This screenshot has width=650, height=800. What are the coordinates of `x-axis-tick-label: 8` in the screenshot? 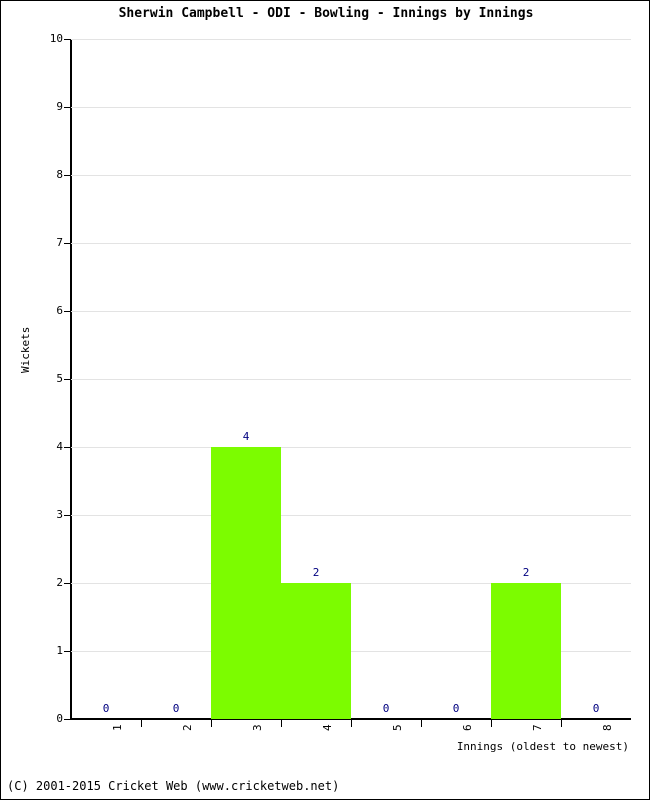 It's located at (607, 727).